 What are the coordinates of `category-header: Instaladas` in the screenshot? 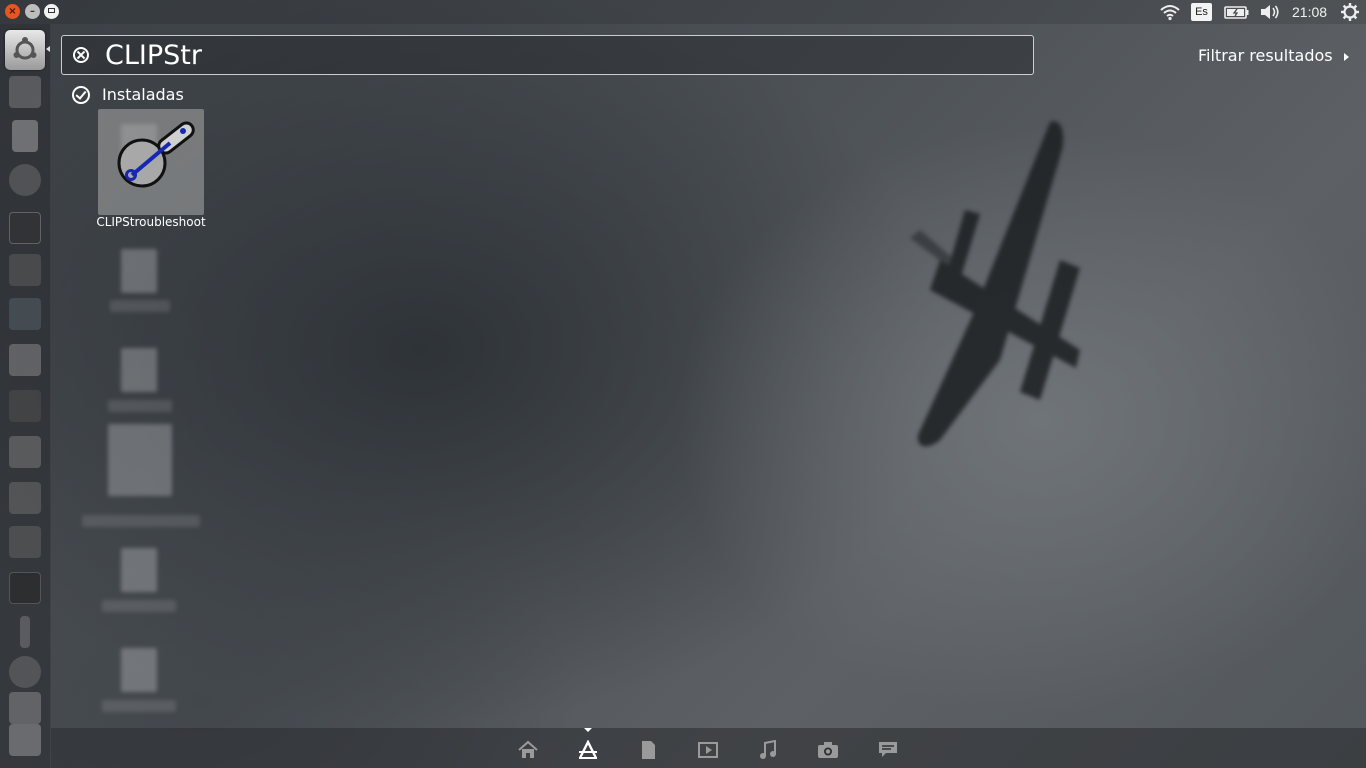 It's located at (143, 95).